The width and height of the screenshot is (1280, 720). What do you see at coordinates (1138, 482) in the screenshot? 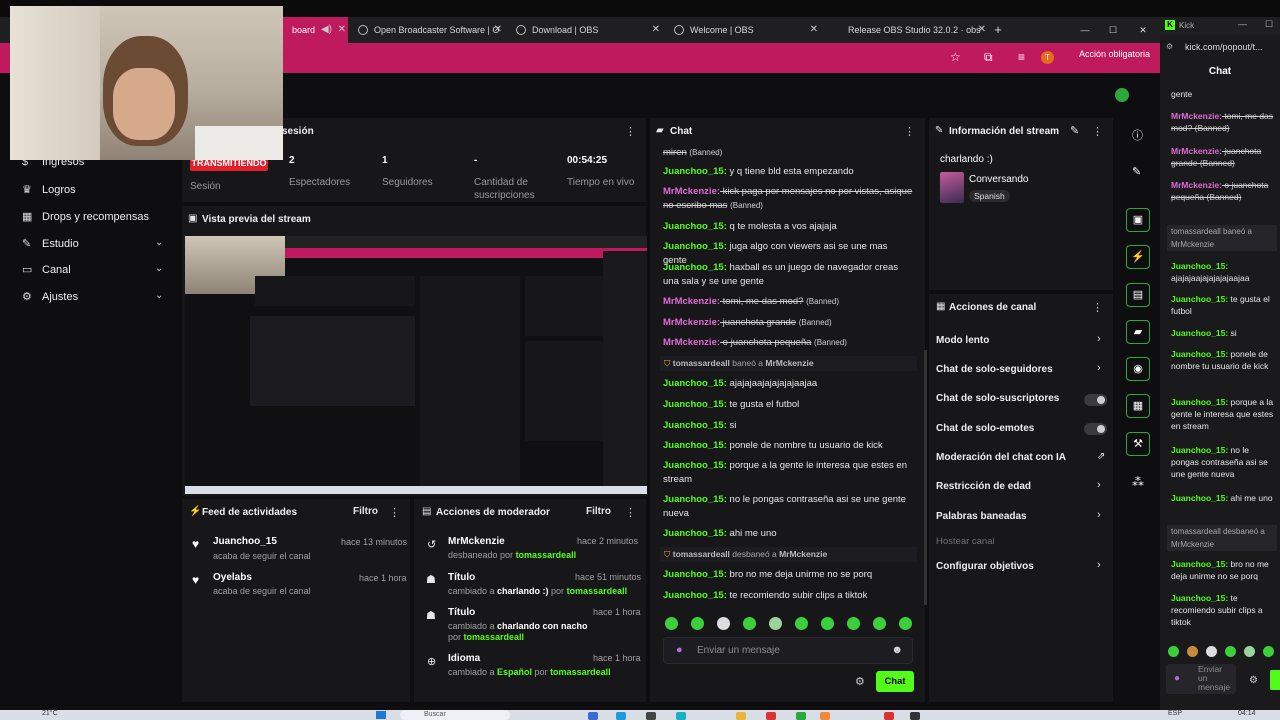
I see `apps-icon: ⁂` at bounding box center [1138, 482].